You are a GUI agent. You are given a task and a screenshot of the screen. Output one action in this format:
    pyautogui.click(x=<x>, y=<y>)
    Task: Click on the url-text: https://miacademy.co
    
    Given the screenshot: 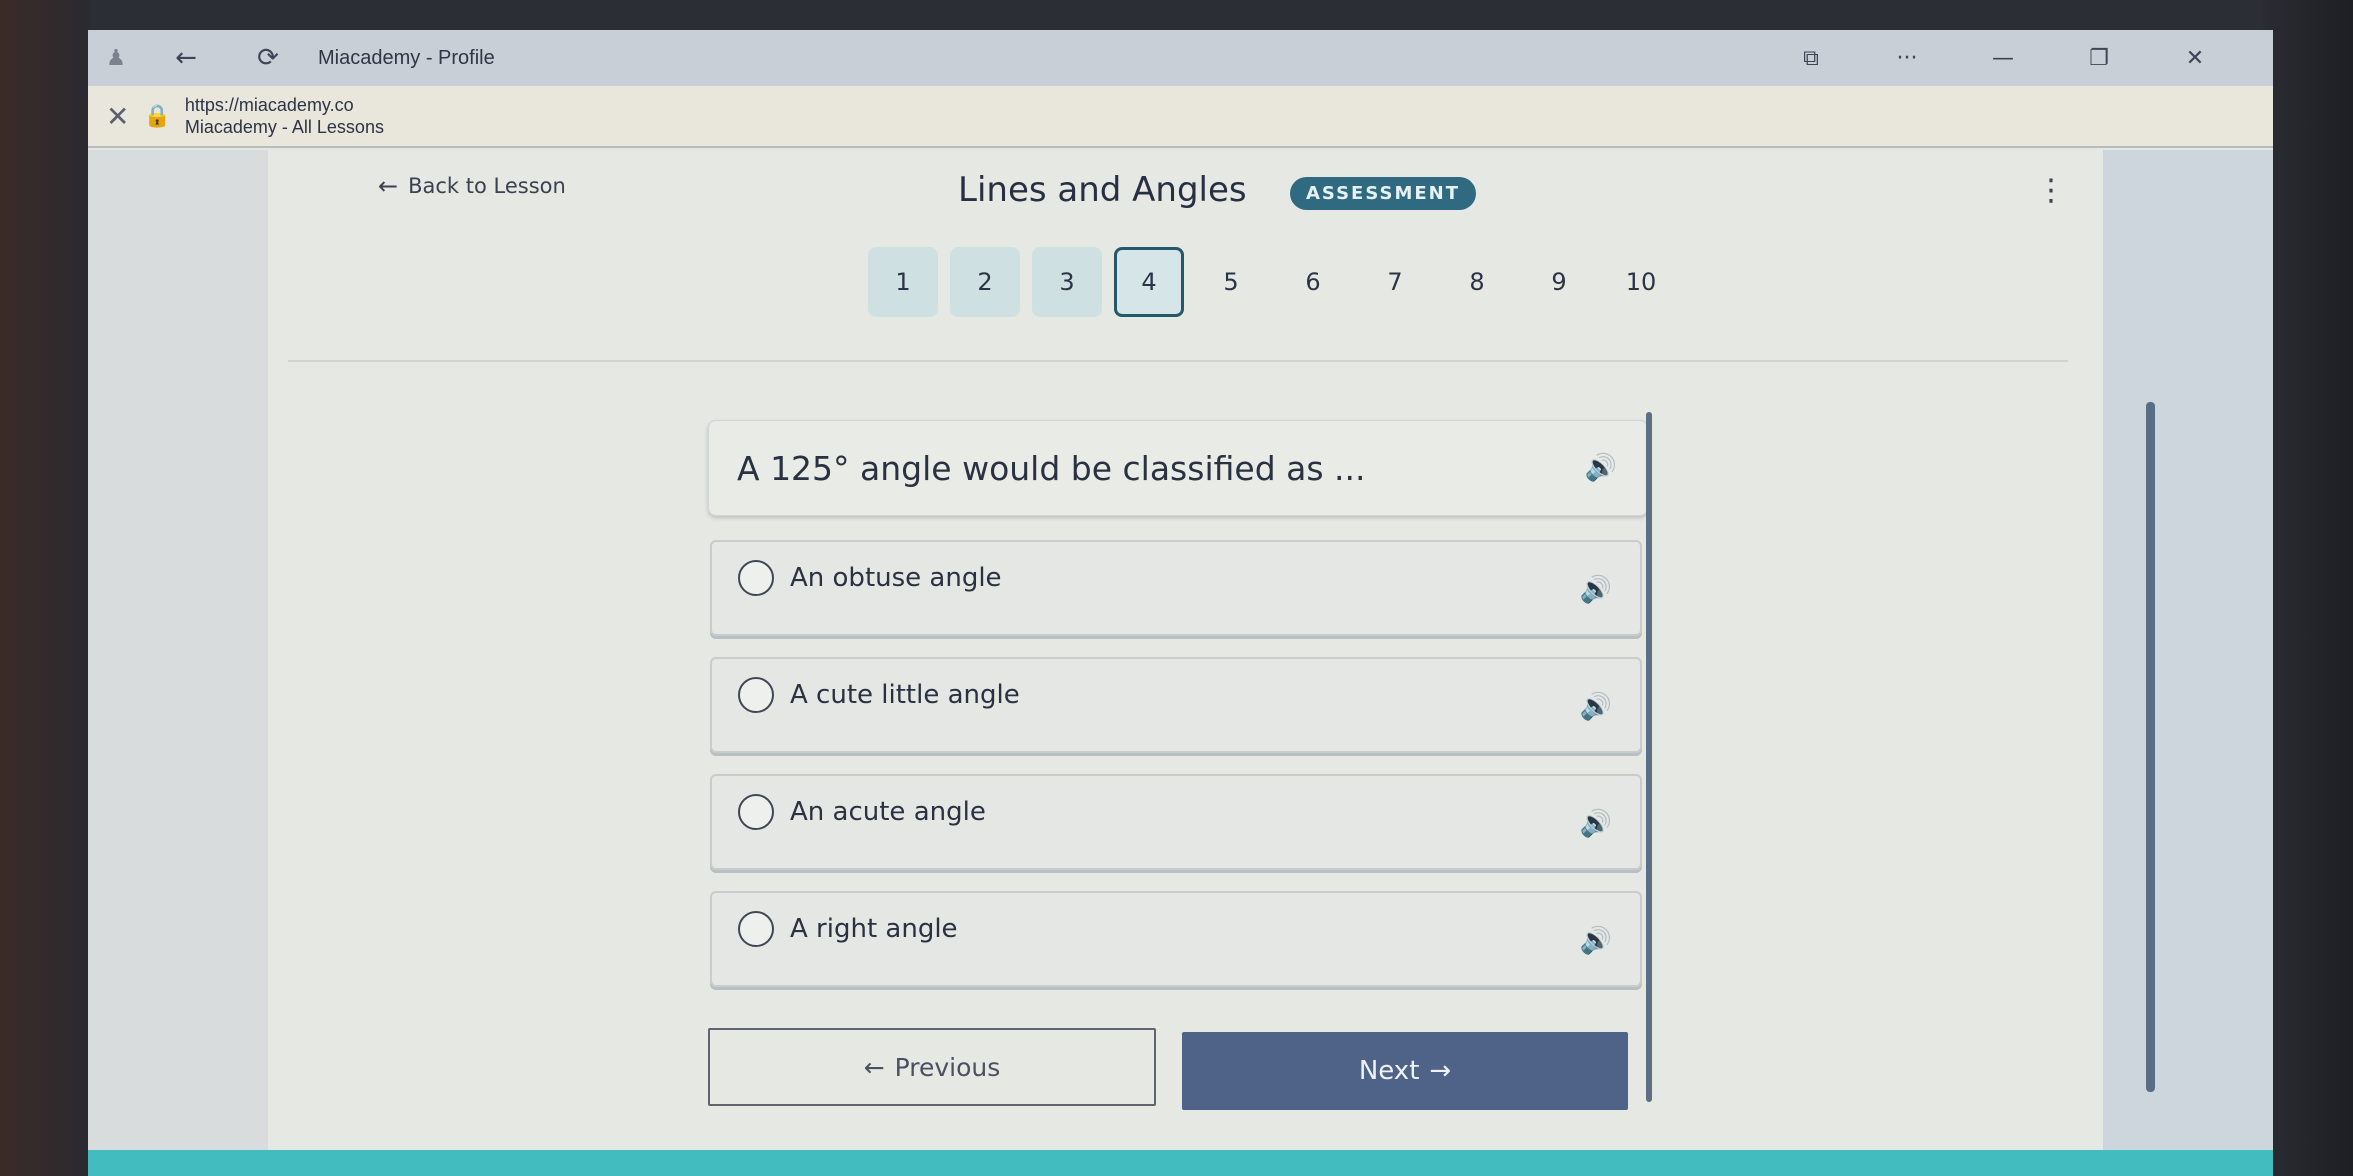 What is the action you would take?
    pyautogui.click(x=269, y=105)
    